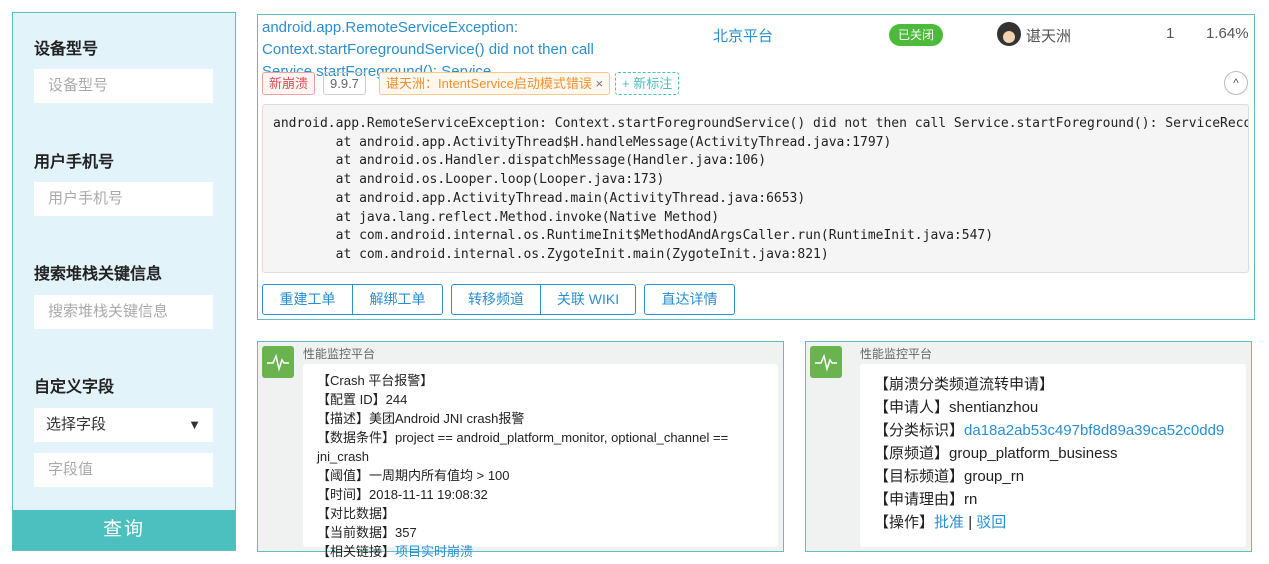 The image size is (1269, 564). I want to click on realtime-crash-link: 项目实时崩溃, so click(434, 551).